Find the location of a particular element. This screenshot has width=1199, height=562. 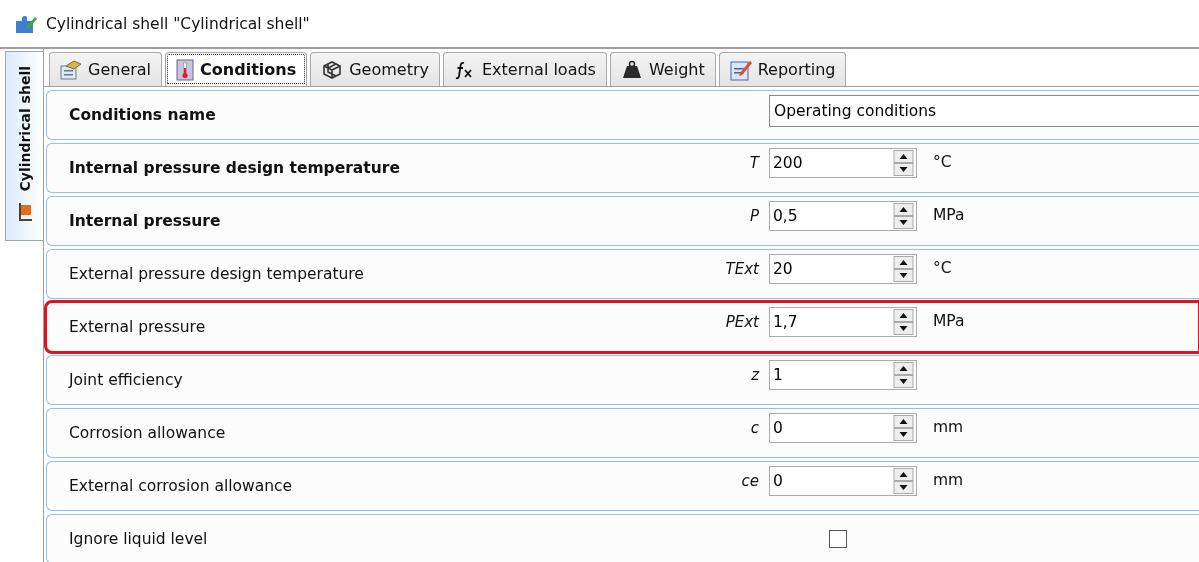

tab: Conditions is located at coordinates (236, 69).